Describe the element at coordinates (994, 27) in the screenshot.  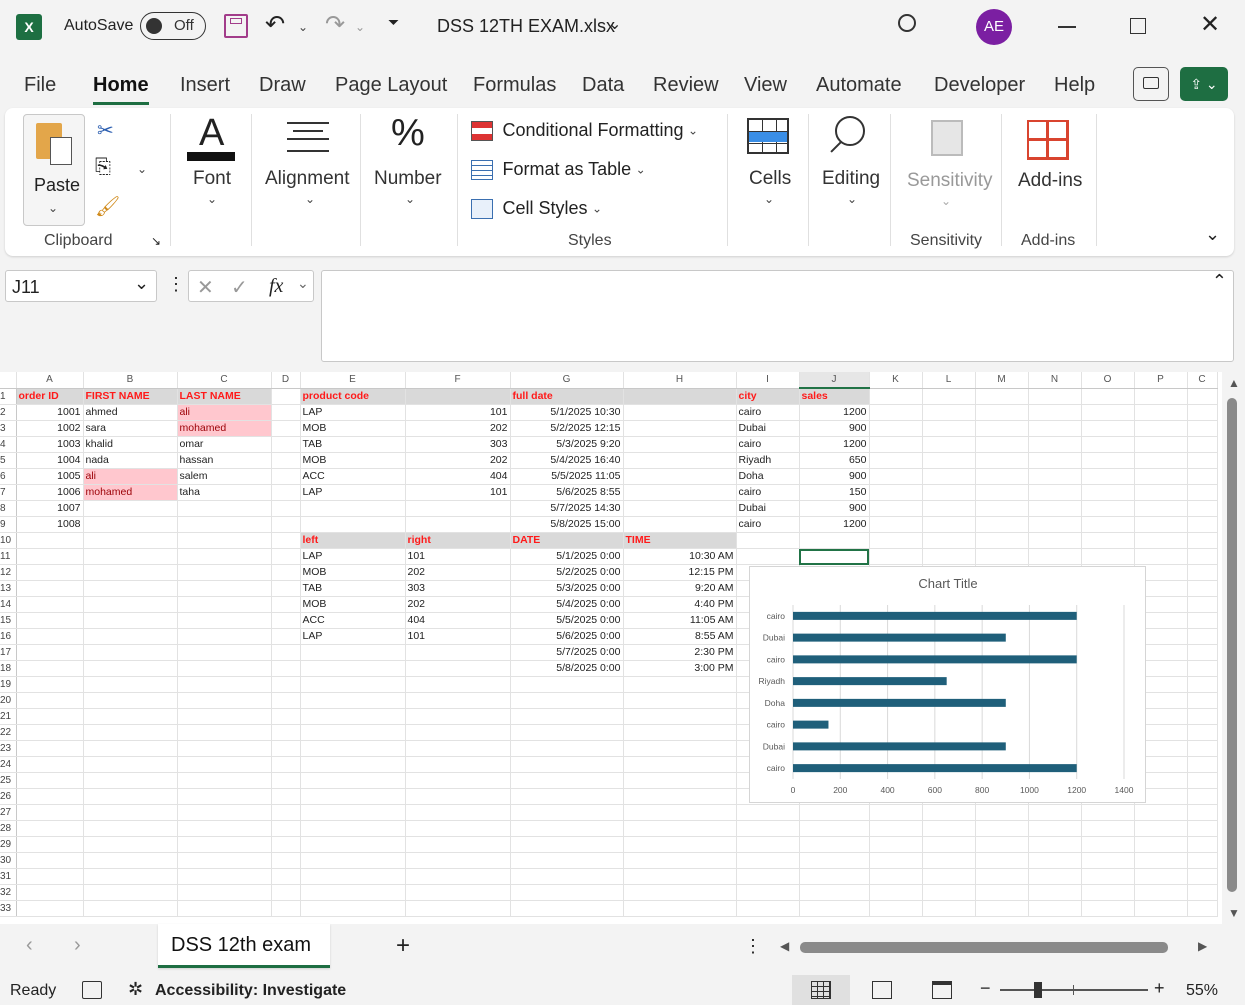
I see `user-avatar: AE` at that location.